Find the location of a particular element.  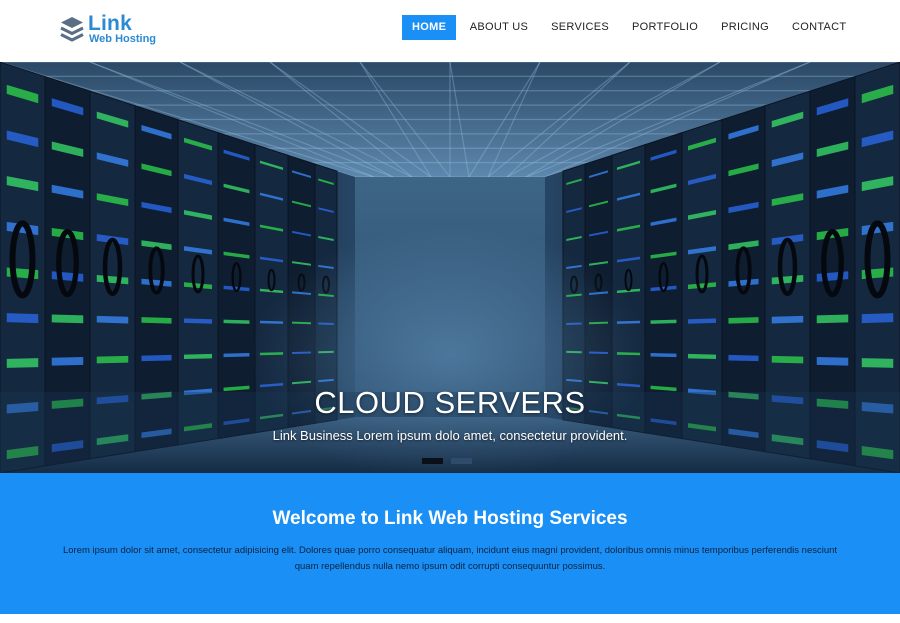

layers-icon is located at coordinates (72, 29).